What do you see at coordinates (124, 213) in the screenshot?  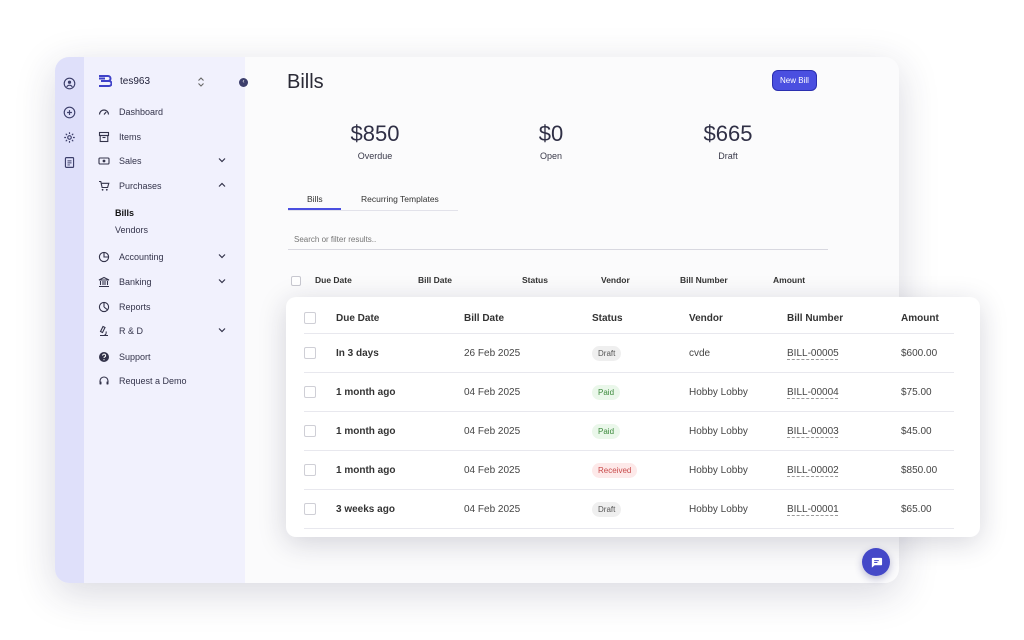 I see `sidebar-subitem-bills: Bills` at bounding box center [124, 213].